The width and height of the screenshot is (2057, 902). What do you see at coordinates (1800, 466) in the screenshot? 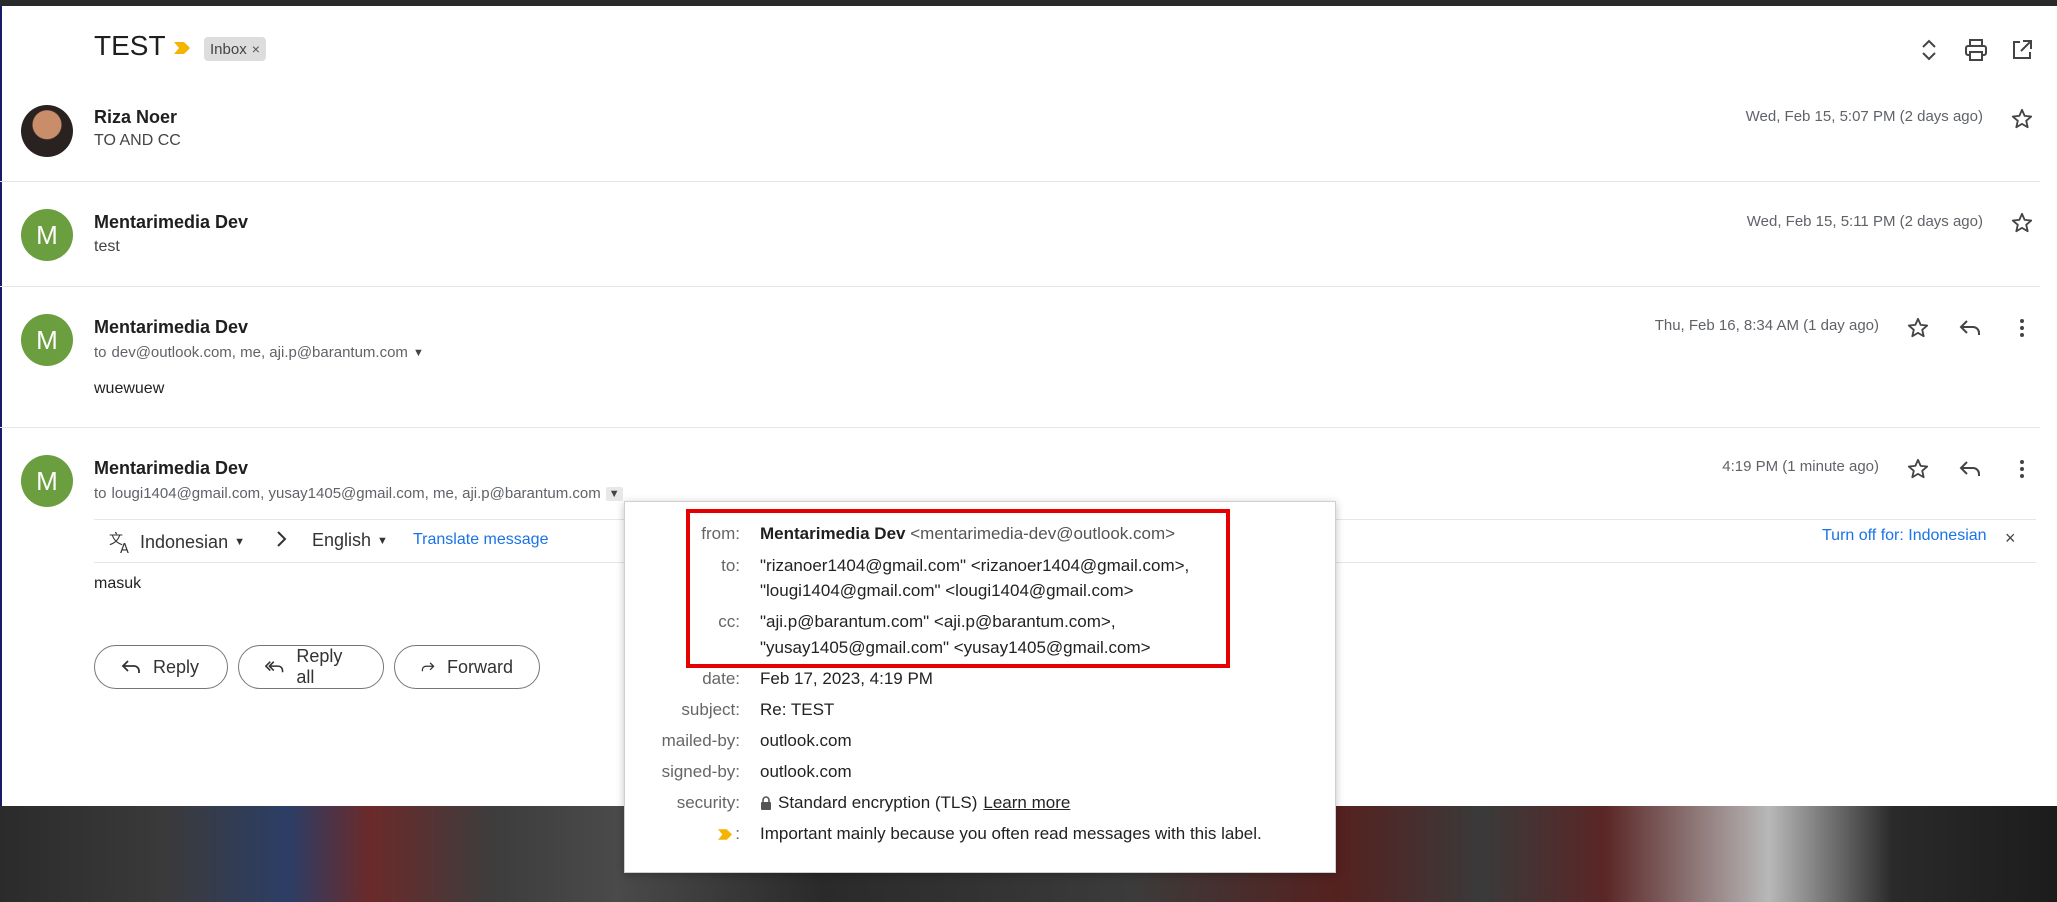
I see `message-date: 4:19 PM (1 minute ago)` at bounding box center [1800, 466].